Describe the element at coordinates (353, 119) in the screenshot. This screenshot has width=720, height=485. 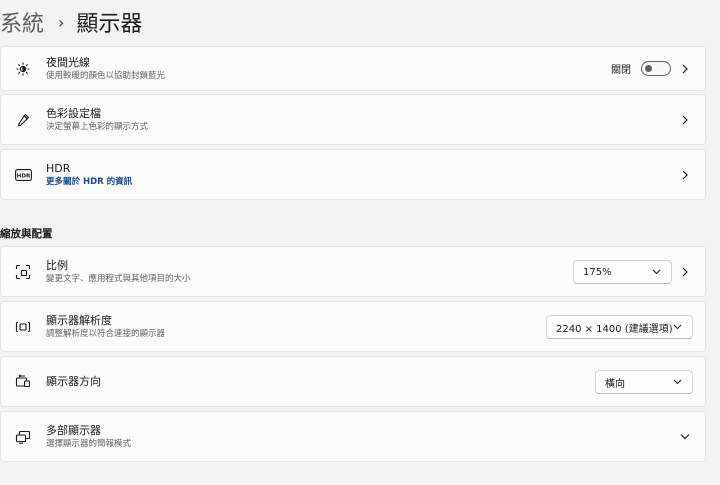
I see `color-profile-card: 色彩設定檔 決定螢幕上色彩的顯示方式` at that location.